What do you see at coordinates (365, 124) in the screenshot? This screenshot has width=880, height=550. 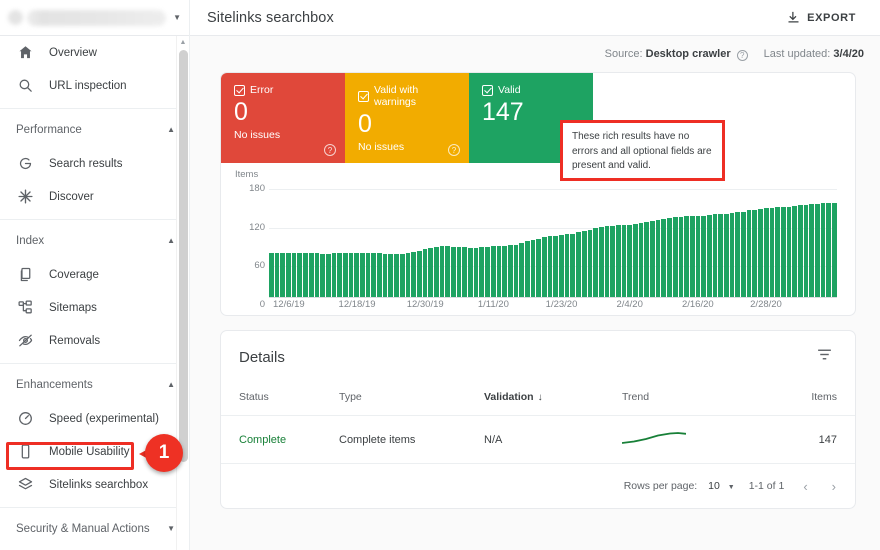 I see `status-card-count: 0` at bounding box center [365, 124].